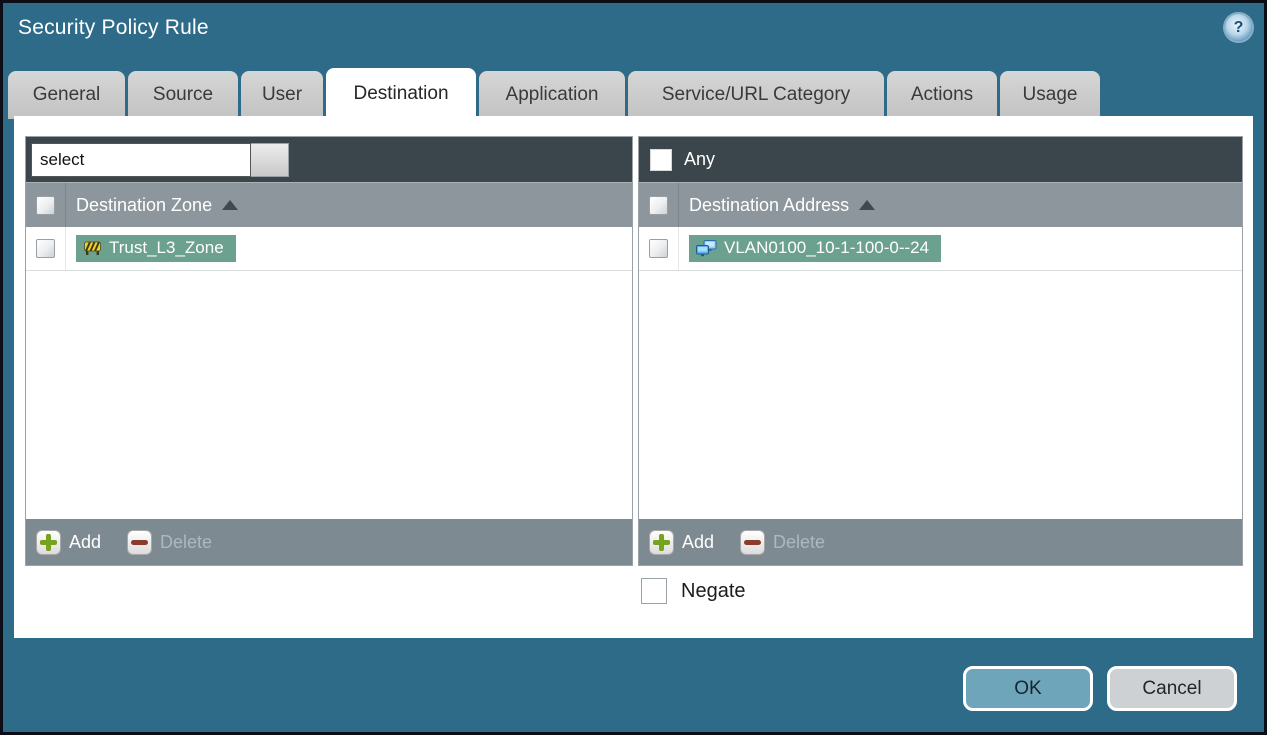 Image resolution: width=1267 pixels, height=735 pixels. Describe the element at coordinates (827, 247) in the screenshot. I see `address-entry-label: VLAN0100_10-1-100-0--24` at that location.